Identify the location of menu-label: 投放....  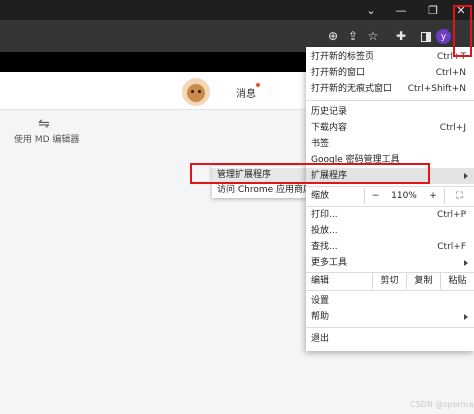
(324, 231).